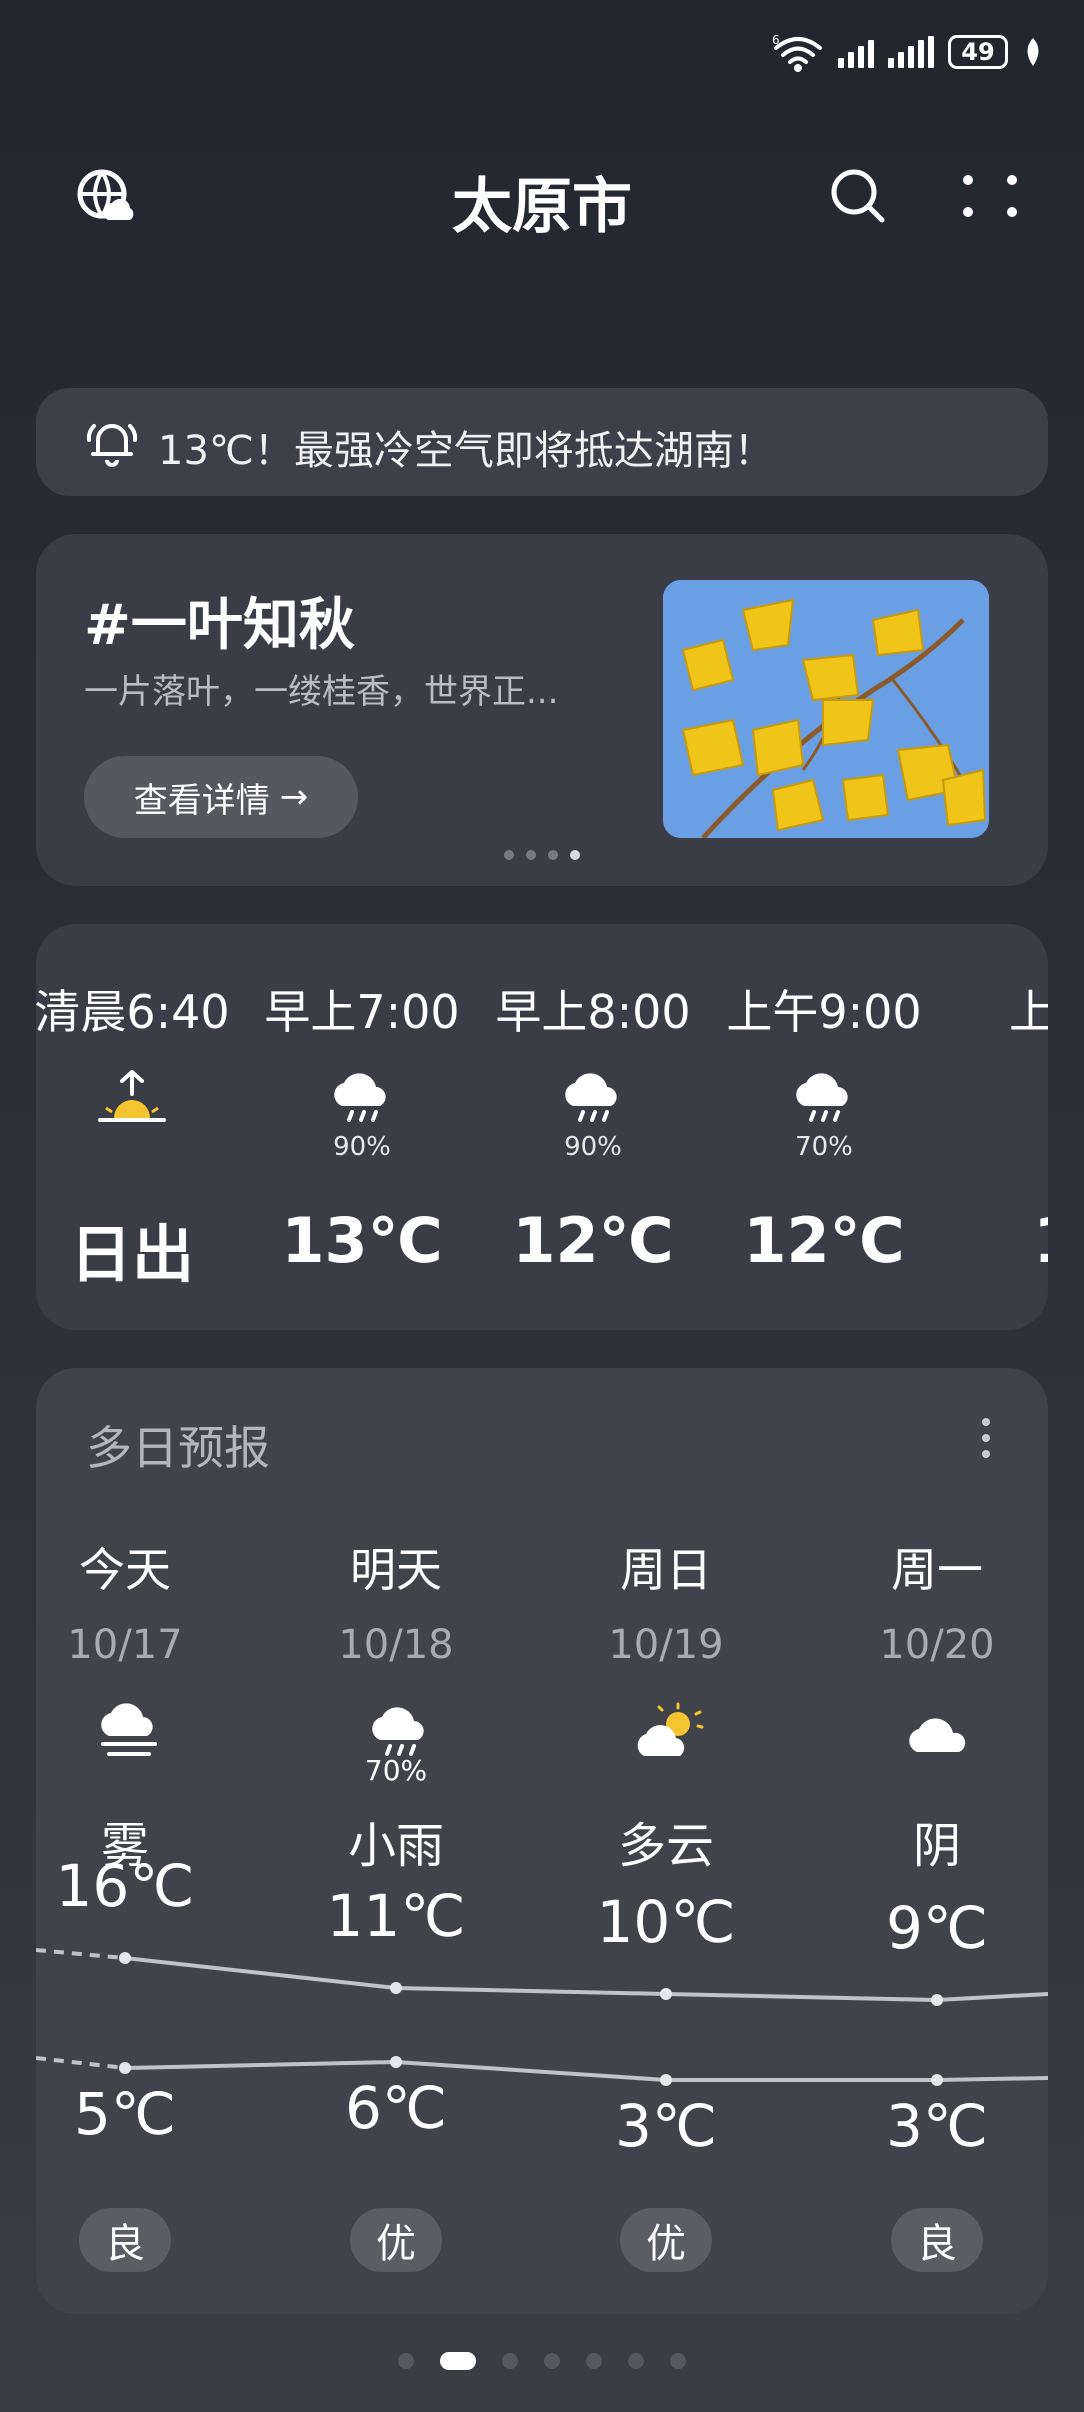 This screenshot has width=1084, height=2412. Describe the element at coordinates (219, 625) in the screenshot. I see `promo-title: #一叶知秋` at that location.